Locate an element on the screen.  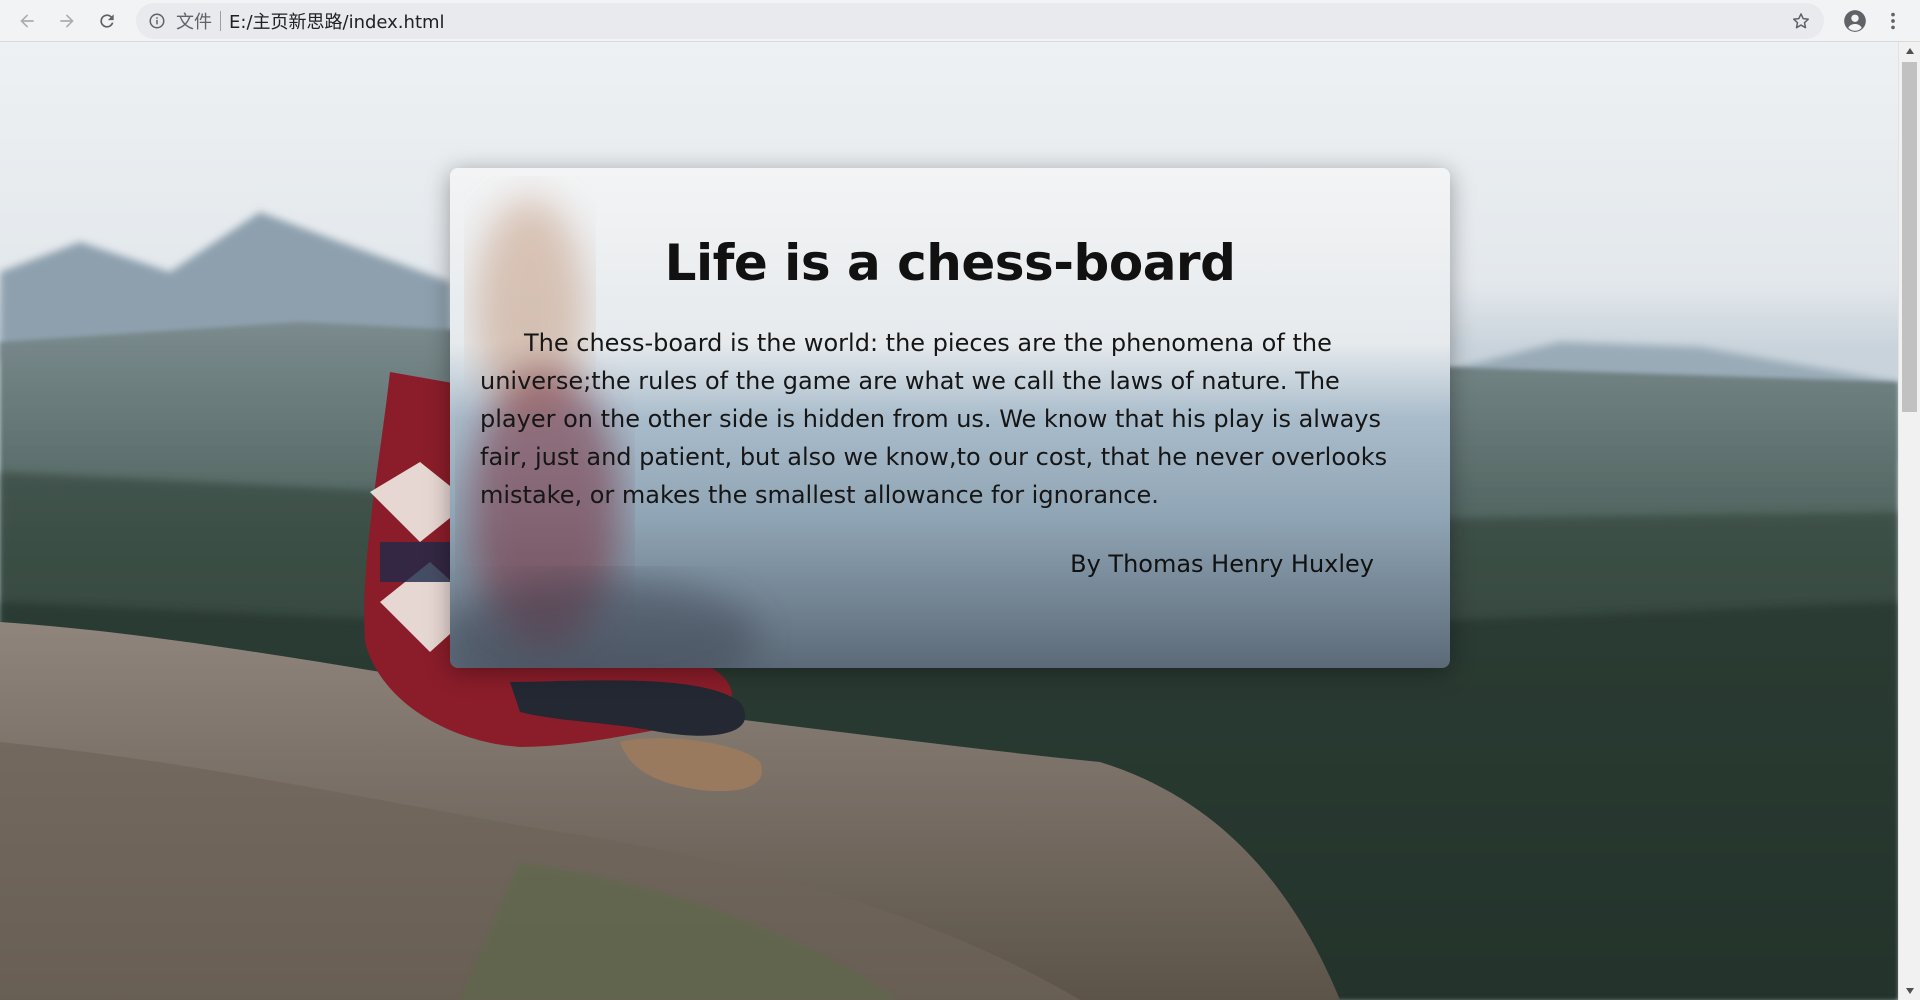
account-button is located at coordinates (1855, 21).